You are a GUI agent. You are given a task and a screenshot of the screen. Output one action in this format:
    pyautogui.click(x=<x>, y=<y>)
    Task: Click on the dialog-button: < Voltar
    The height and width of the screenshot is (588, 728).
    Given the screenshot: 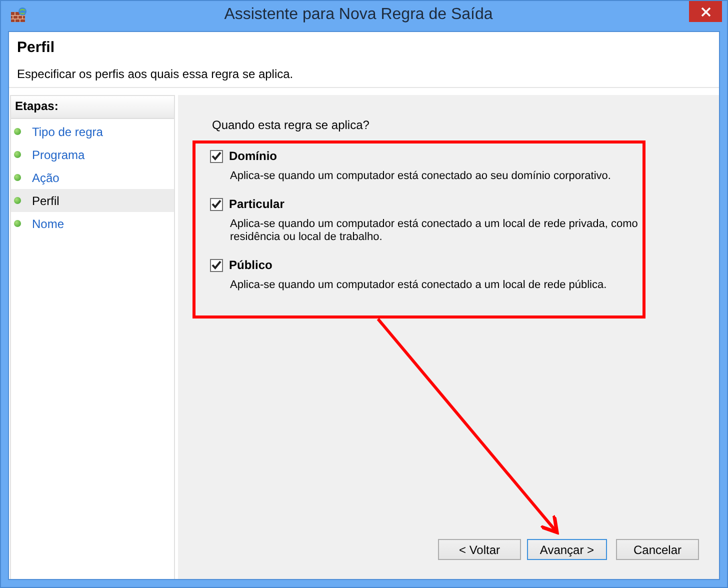 What is the action you would take?
    pyautogui.click(x=479, y=549)
    